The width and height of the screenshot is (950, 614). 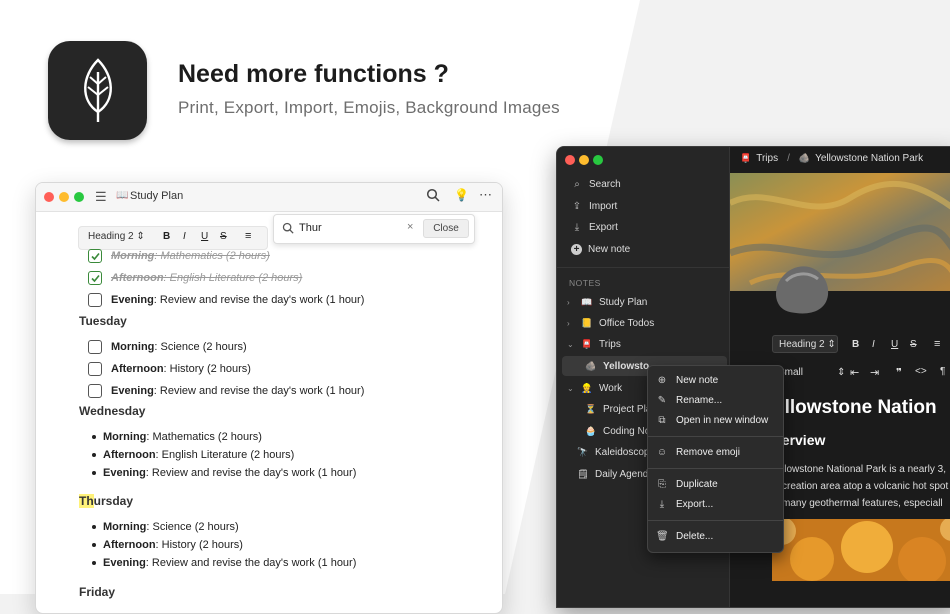 I want to click on heading-thursday: Thursday, so click(x=106, y=501).